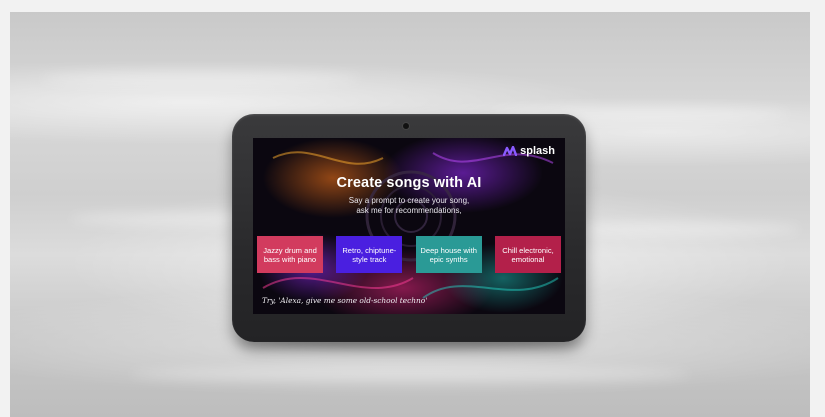  I want to click on splash-brand: splash, so click(529, 151).